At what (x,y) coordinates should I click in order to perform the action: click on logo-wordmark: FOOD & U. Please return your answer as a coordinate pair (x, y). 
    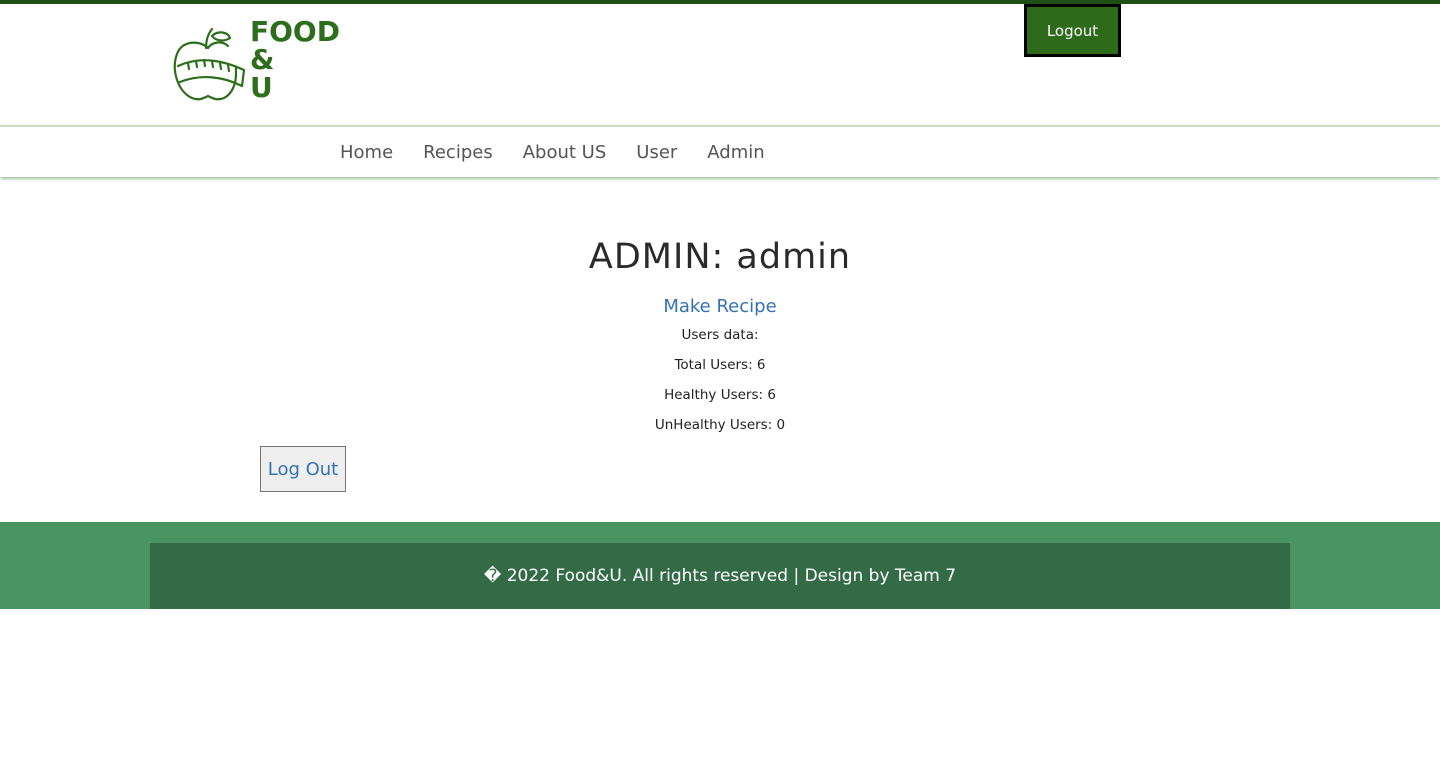
    Looking at the image, I should click on (295, 60).